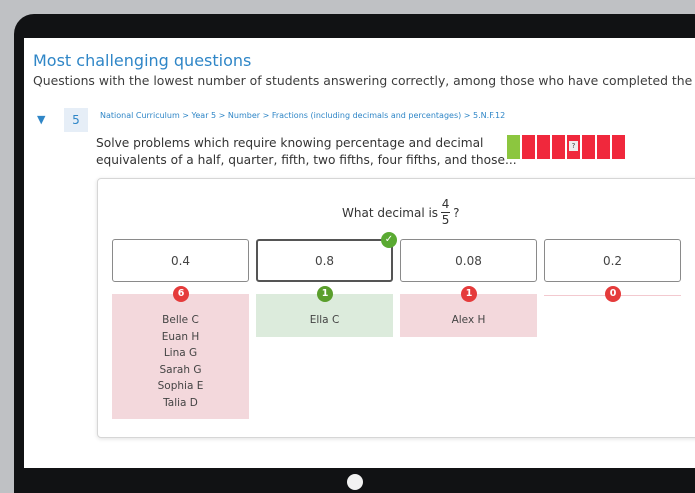 This screenshot has height=493, width=695. I want to click on answer-option-1: 0.8 ✓, so click(326, 257).